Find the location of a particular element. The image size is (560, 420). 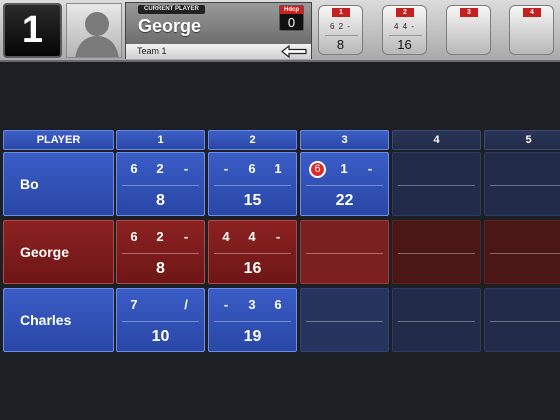

frame-button-throws: 6 2 - is located at coordinates (340, 26).